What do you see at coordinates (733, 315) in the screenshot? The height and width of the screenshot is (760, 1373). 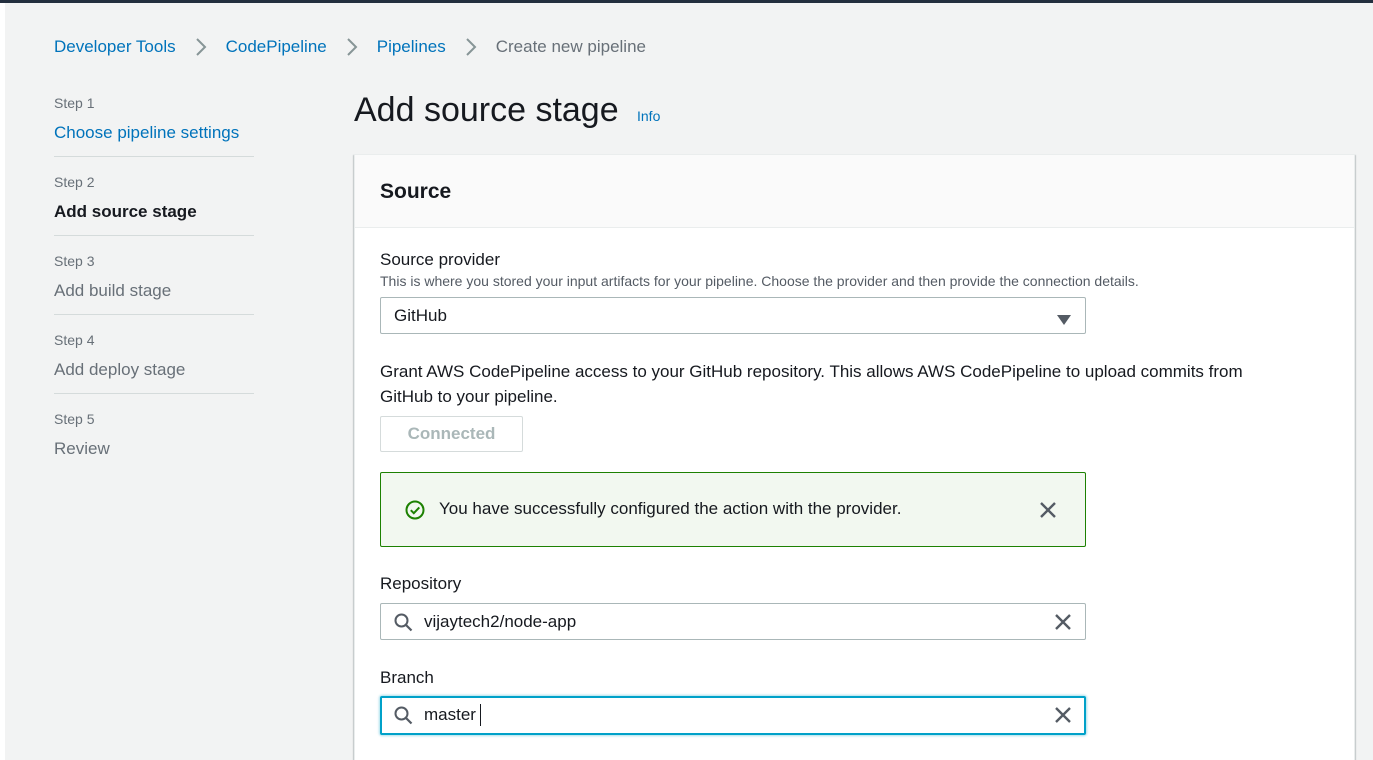 I see `source-provider-select: GitHub` at bounding box center [733, 315].